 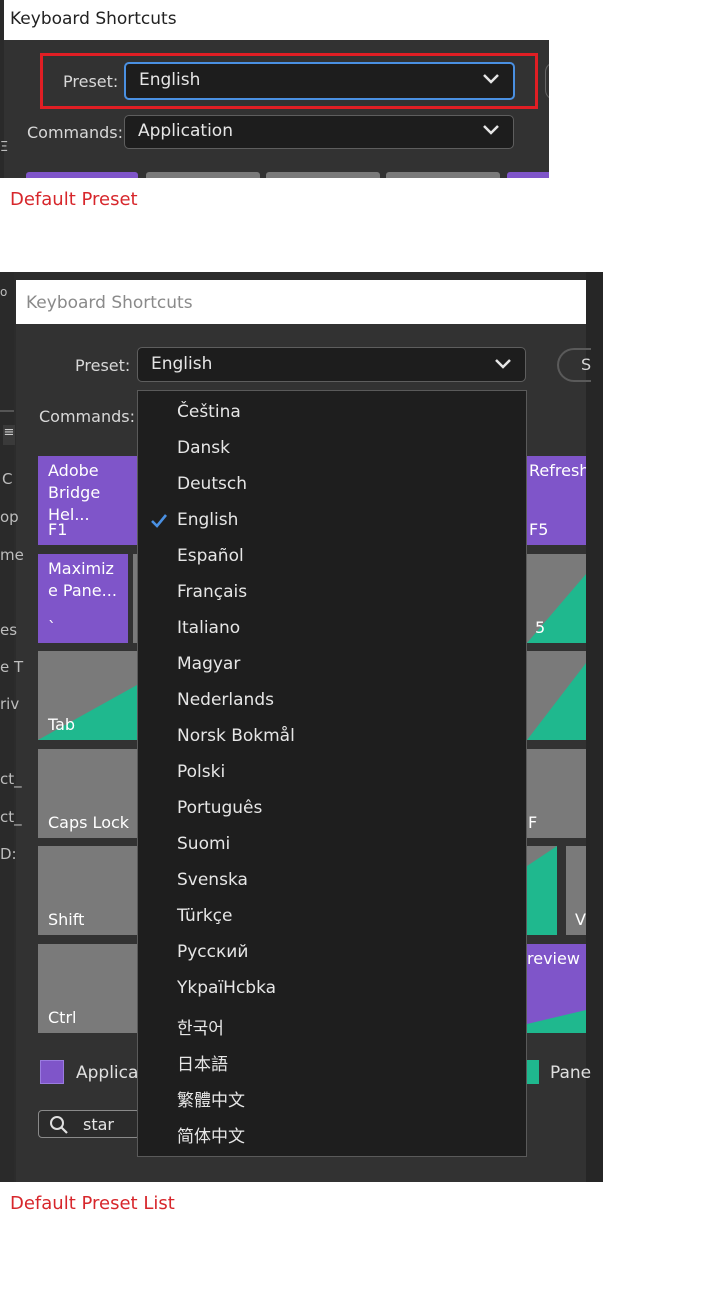 I want to click on key-command-name: Refresh, so click(x=557, y=470).